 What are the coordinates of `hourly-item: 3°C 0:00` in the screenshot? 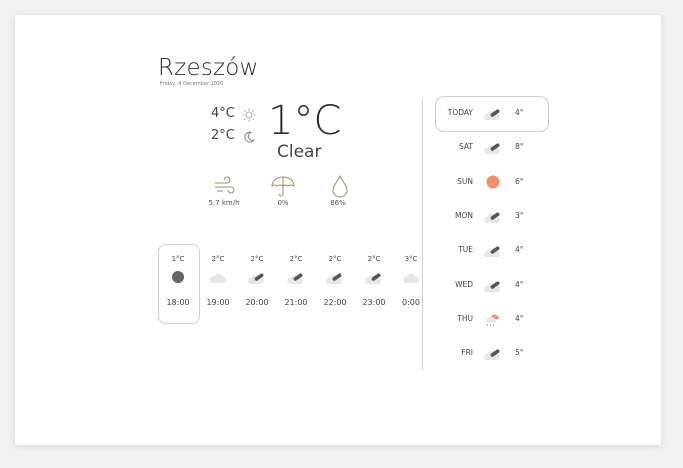 It's located at (411, 280).